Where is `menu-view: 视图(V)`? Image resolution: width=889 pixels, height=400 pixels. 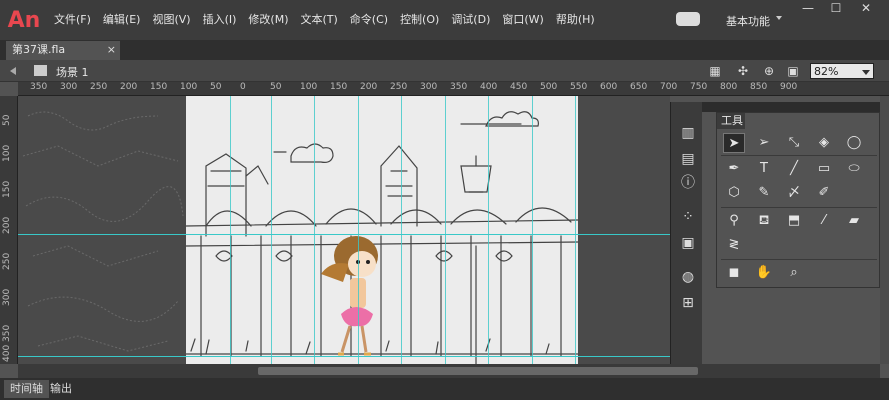 menu-view: 视图(V) is located at coordinates (171, 20).